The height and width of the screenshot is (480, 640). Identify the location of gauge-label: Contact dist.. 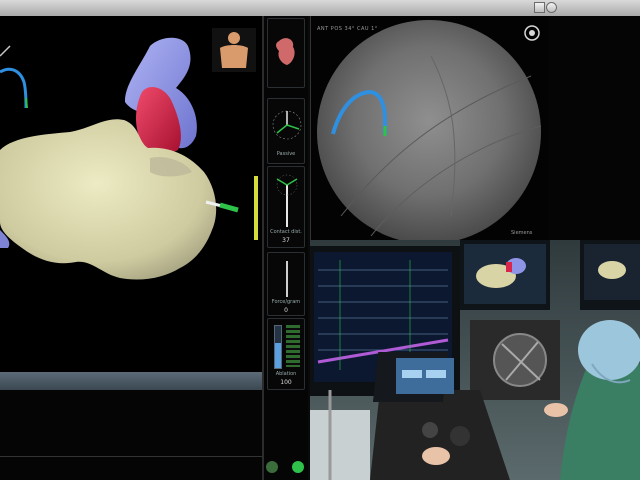
(286, 232).